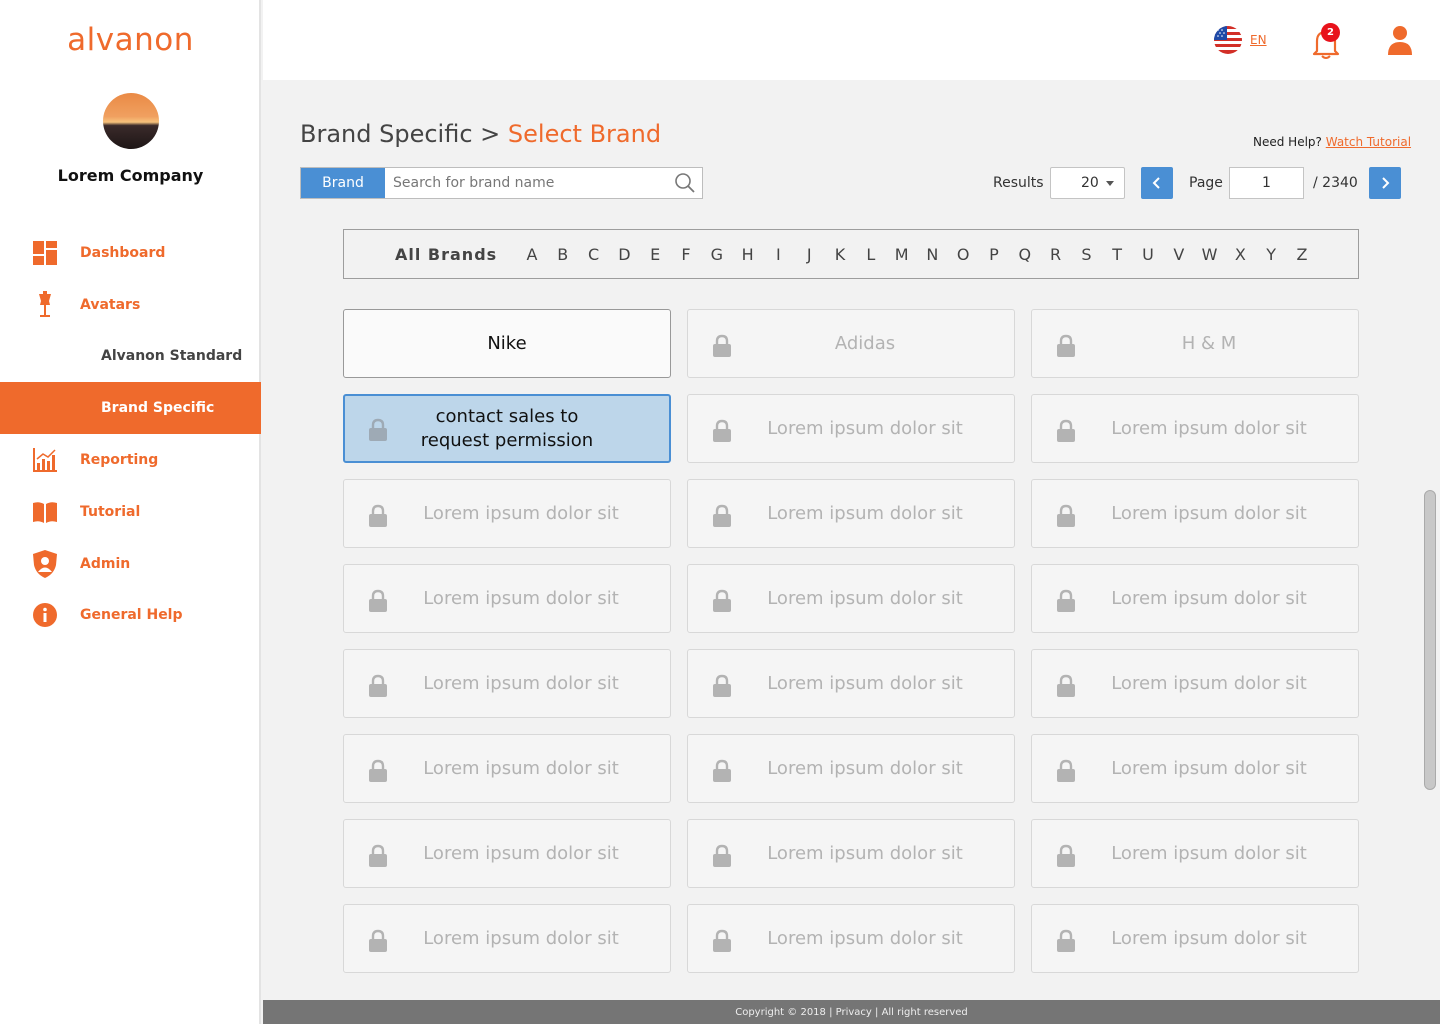  I want to click on letter-filter-f: F, so click(686, 254).